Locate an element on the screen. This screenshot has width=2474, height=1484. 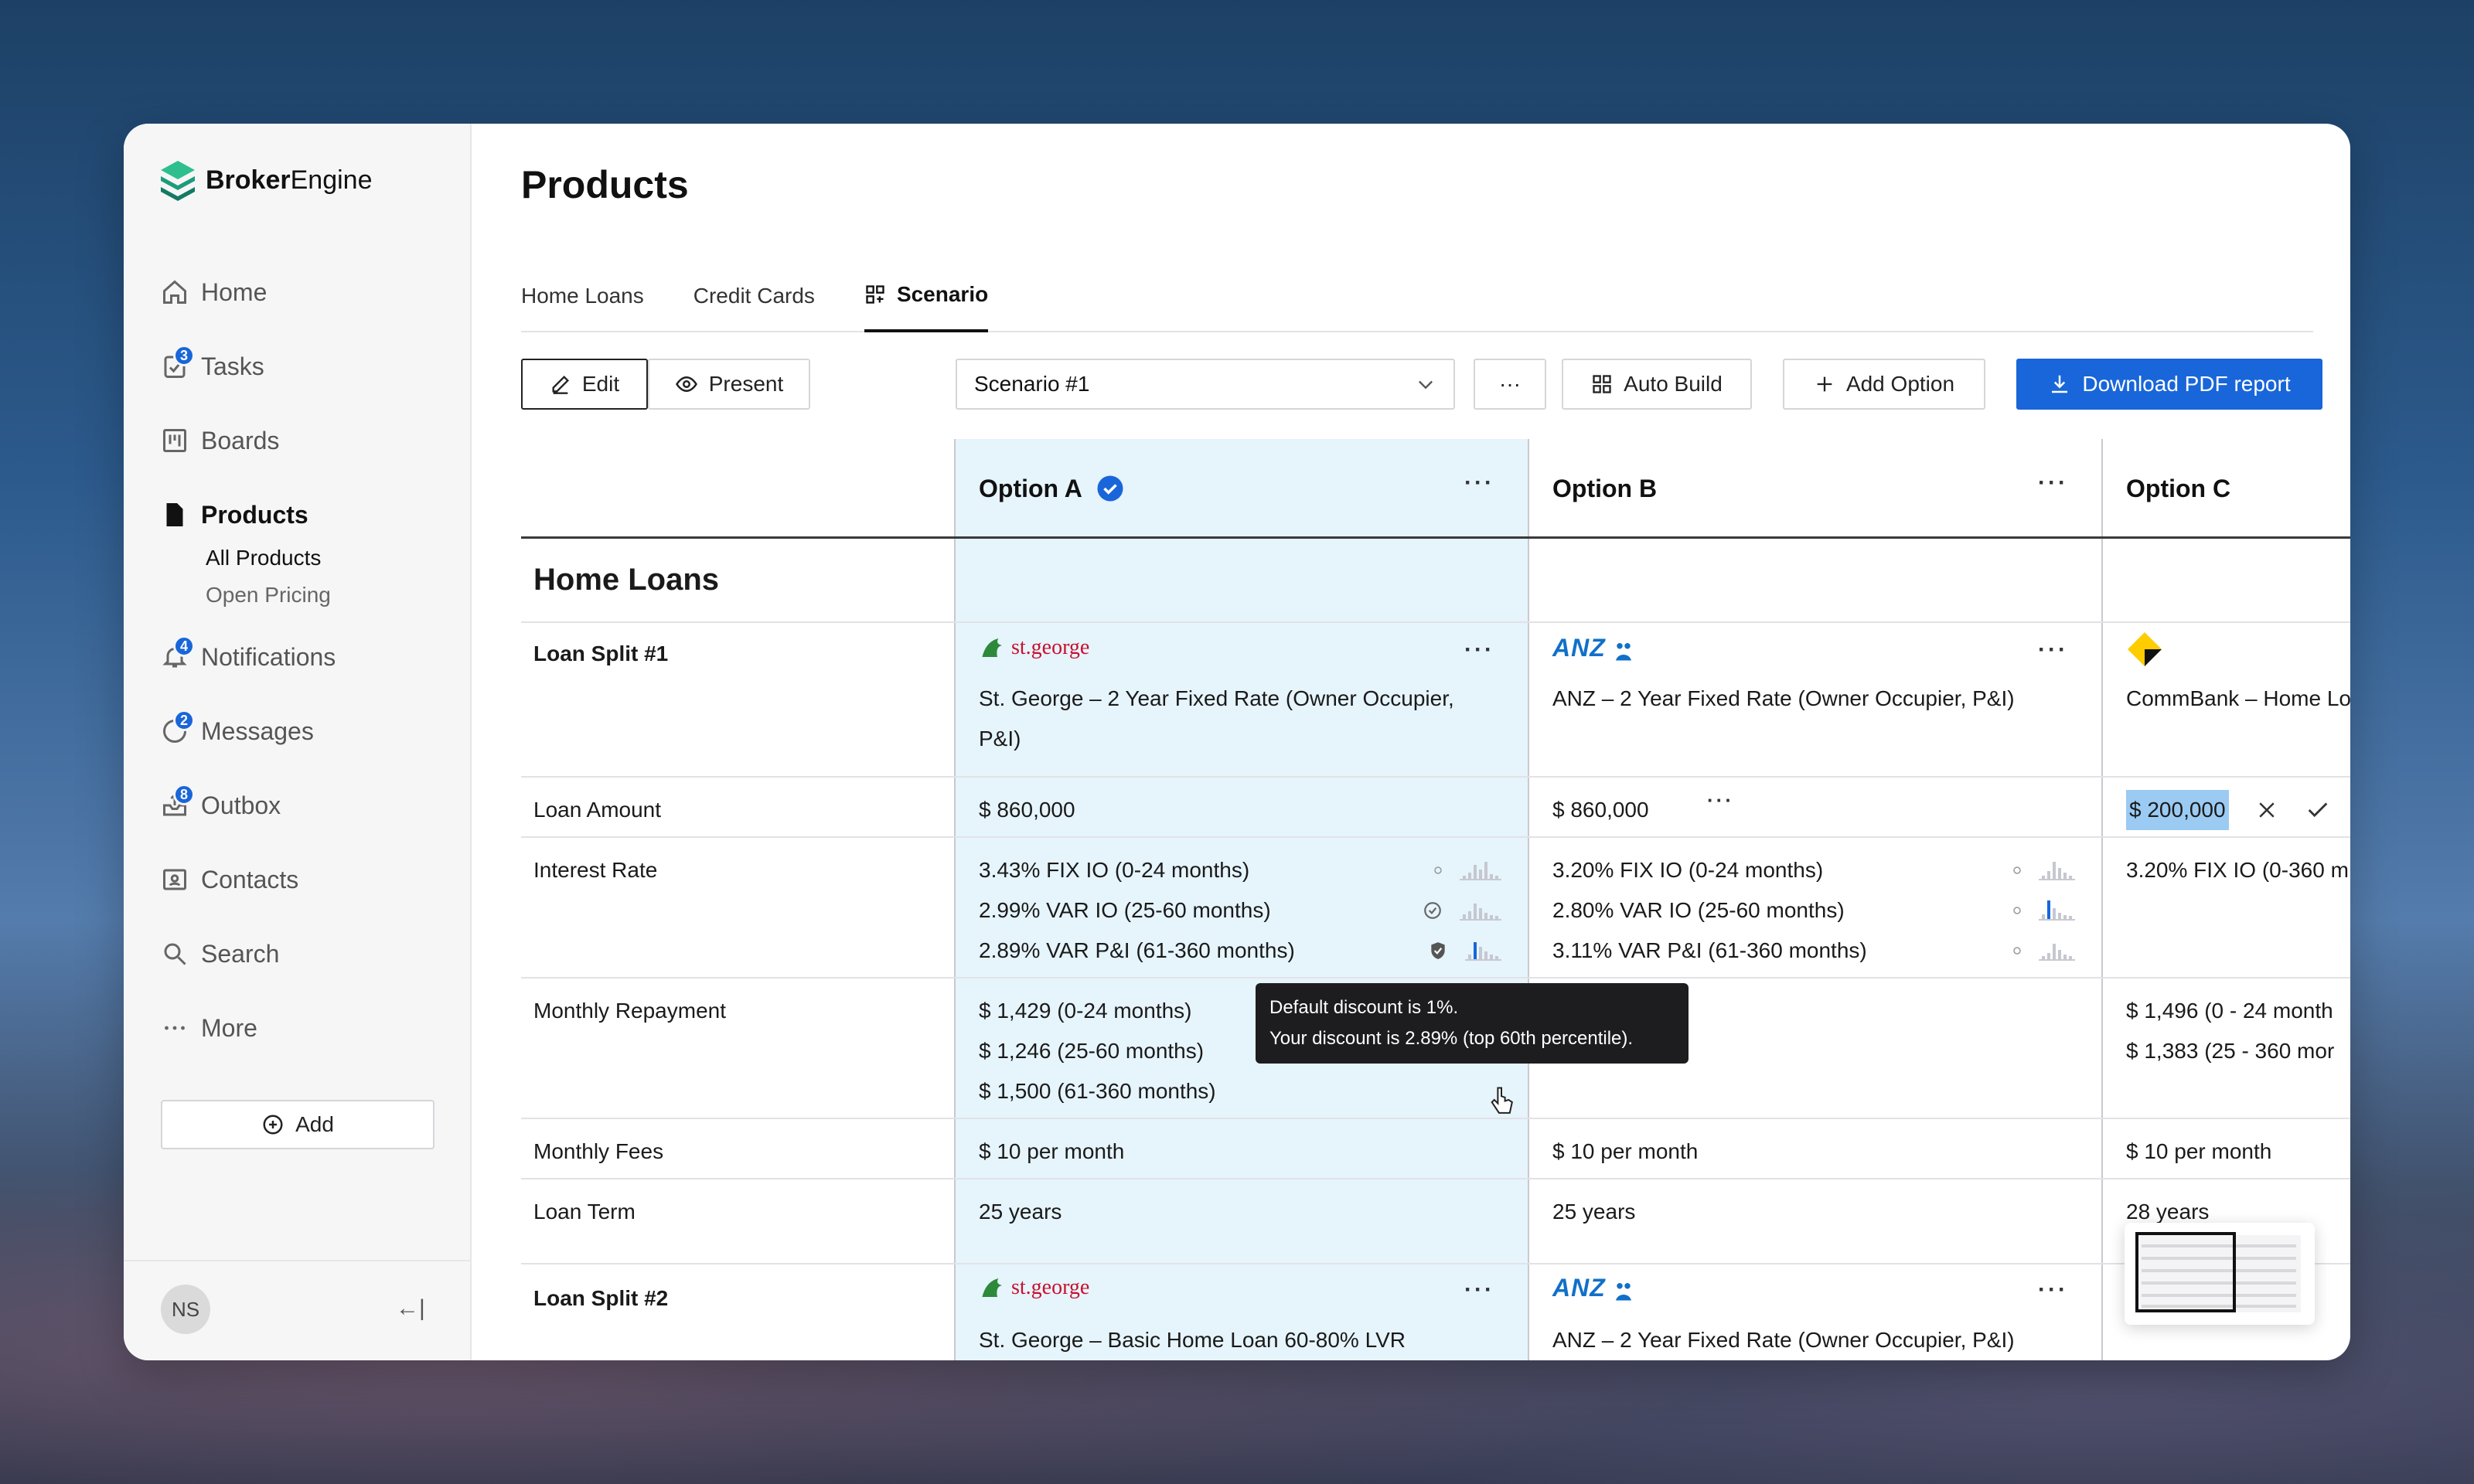
repay-line: $ 1,500 (61-360 months) is located at coordinates (1097, 1091).